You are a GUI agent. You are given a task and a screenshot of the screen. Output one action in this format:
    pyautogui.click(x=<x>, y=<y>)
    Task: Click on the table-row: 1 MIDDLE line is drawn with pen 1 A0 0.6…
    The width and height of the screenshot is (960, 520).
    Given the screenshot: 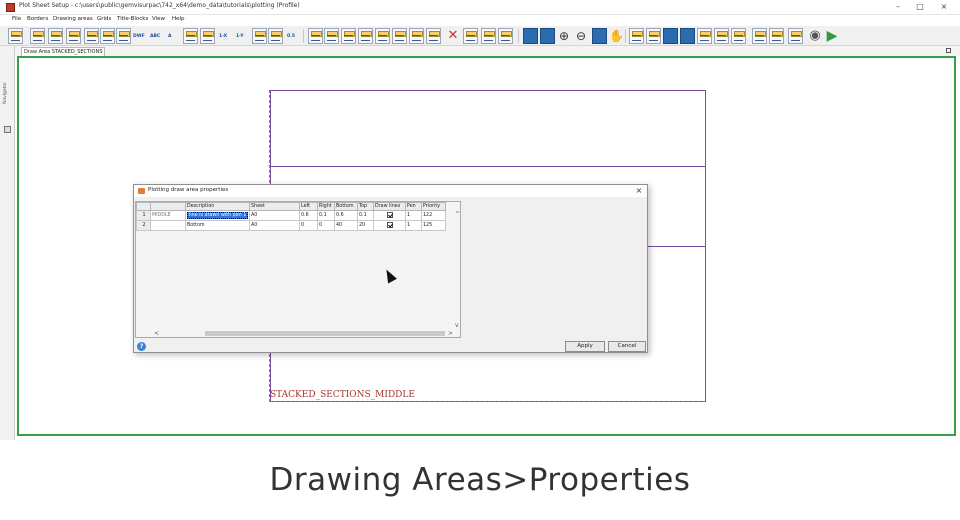 What is the action you would take?
    pyautogui.click(x=291, y=215)
    